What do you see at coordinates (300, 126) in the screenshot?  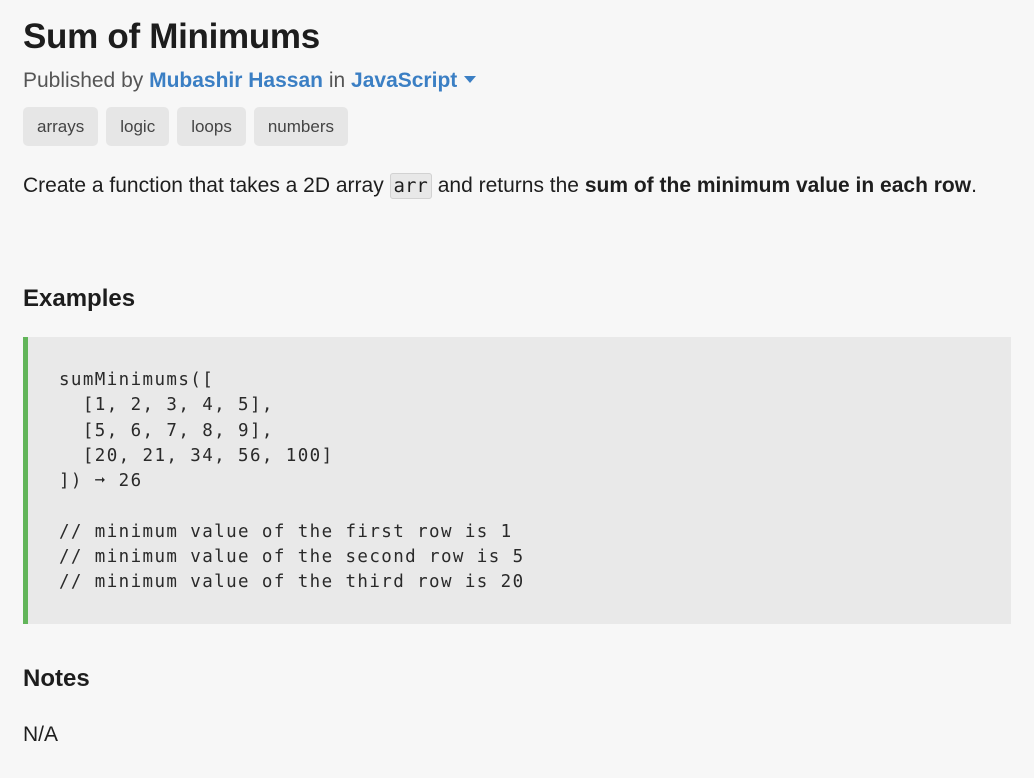 I see `tag-numbers: numbers` at bounding box center [300, 126].